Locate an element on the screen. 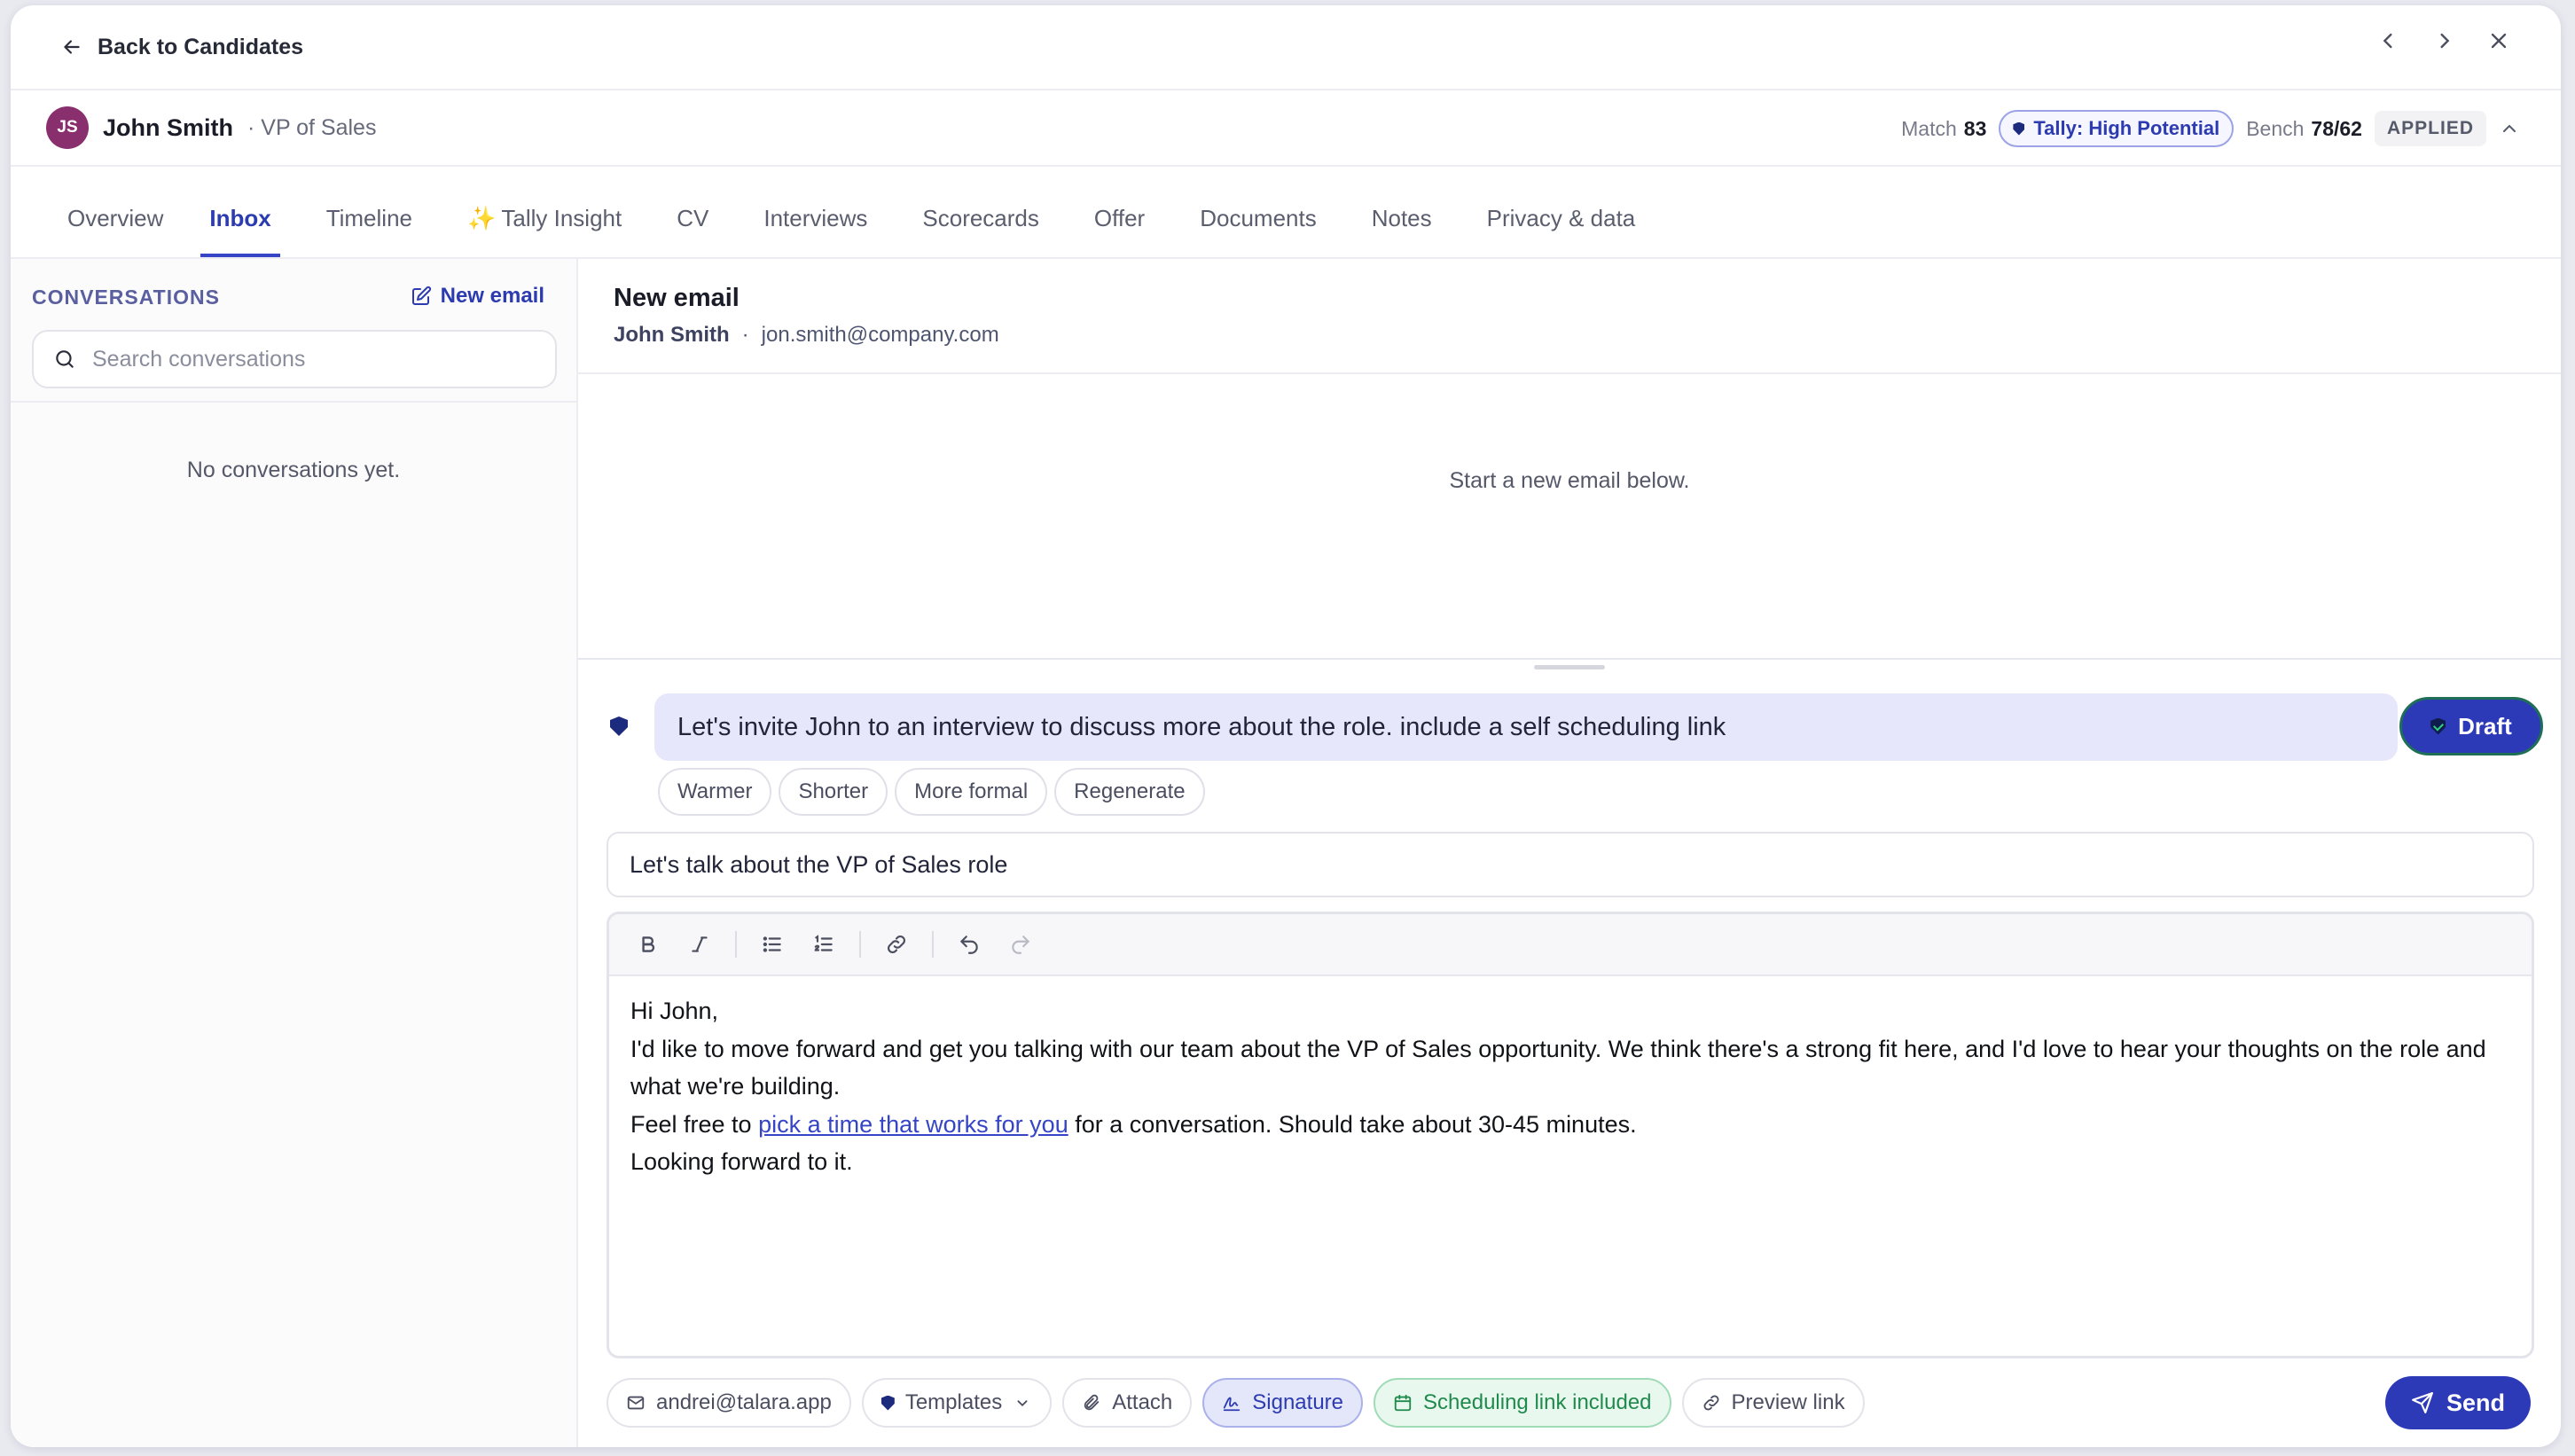 This screenshot has width=2575, height=1456. tab-scorecards: Scorecards is located at coordinates (981, 231).